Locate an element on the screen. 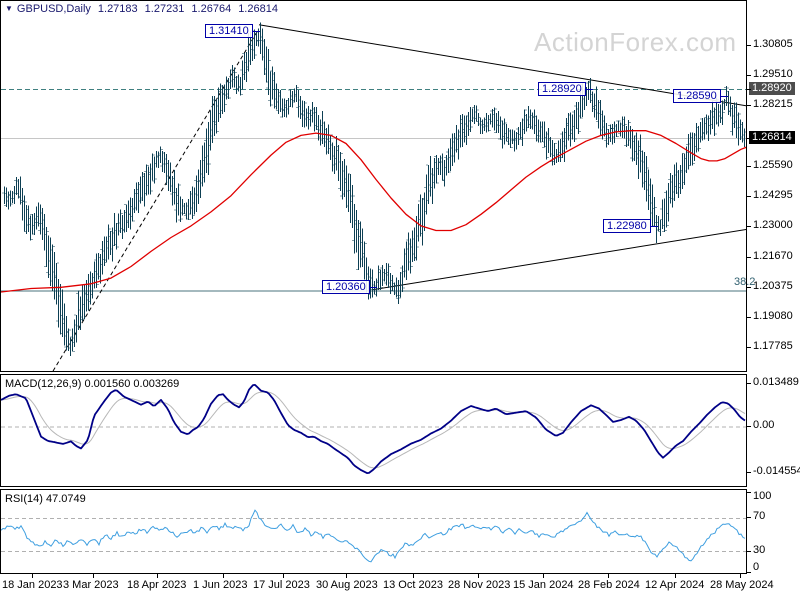 This screenshot has height=600, width=800. watermark: ActionForex.com is located at coordinates (635, 42).